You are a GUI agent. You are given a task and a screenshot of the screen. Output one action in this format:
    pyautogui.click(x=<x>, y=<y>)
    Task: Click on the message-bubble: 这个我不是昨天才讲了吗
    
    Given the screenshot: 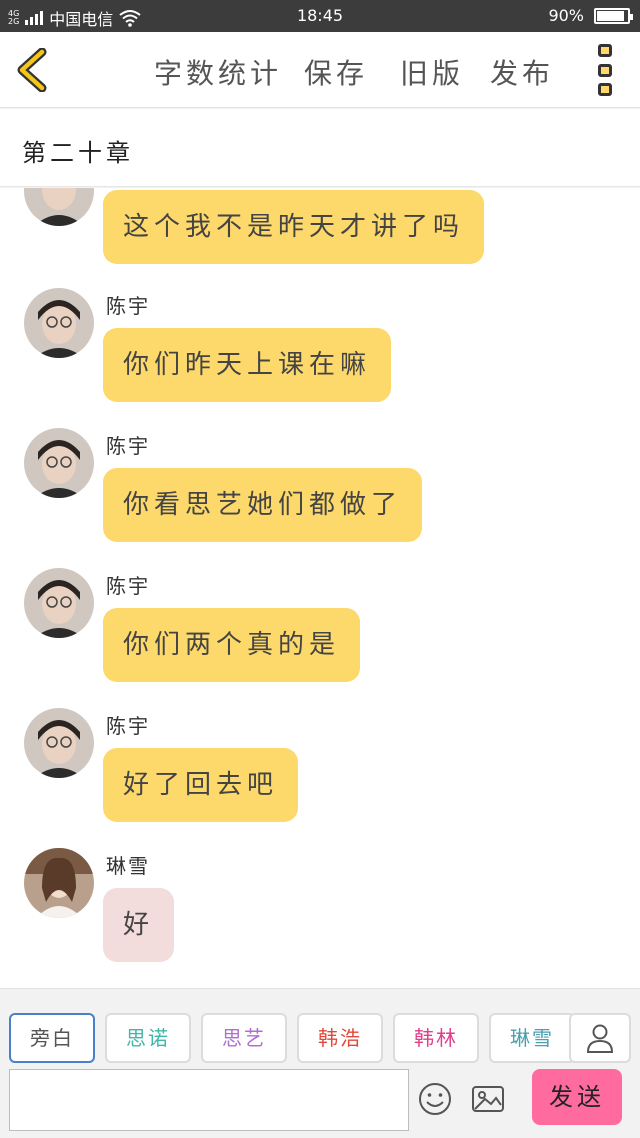 What is the action you would take?
    pyautogui.click(x=294, y=227)
    